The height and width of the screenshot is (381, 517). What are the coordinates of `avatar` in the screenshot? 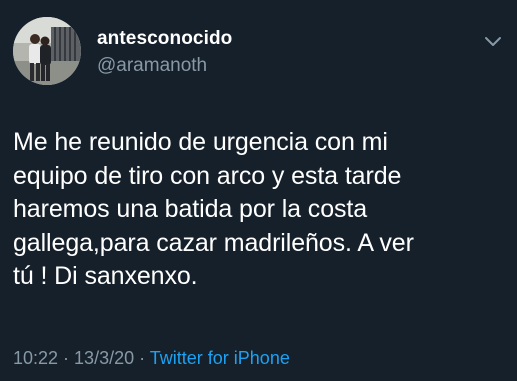 It's located at (47, 51).